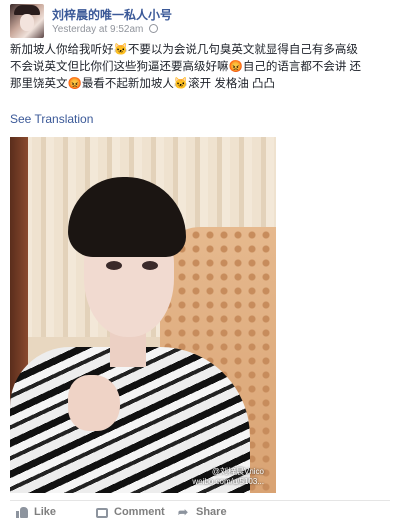 The width and height of the screenshot is (396, 525). I want to click on post-timestamp: Yesterday at 9:52am, so click(97, 29).